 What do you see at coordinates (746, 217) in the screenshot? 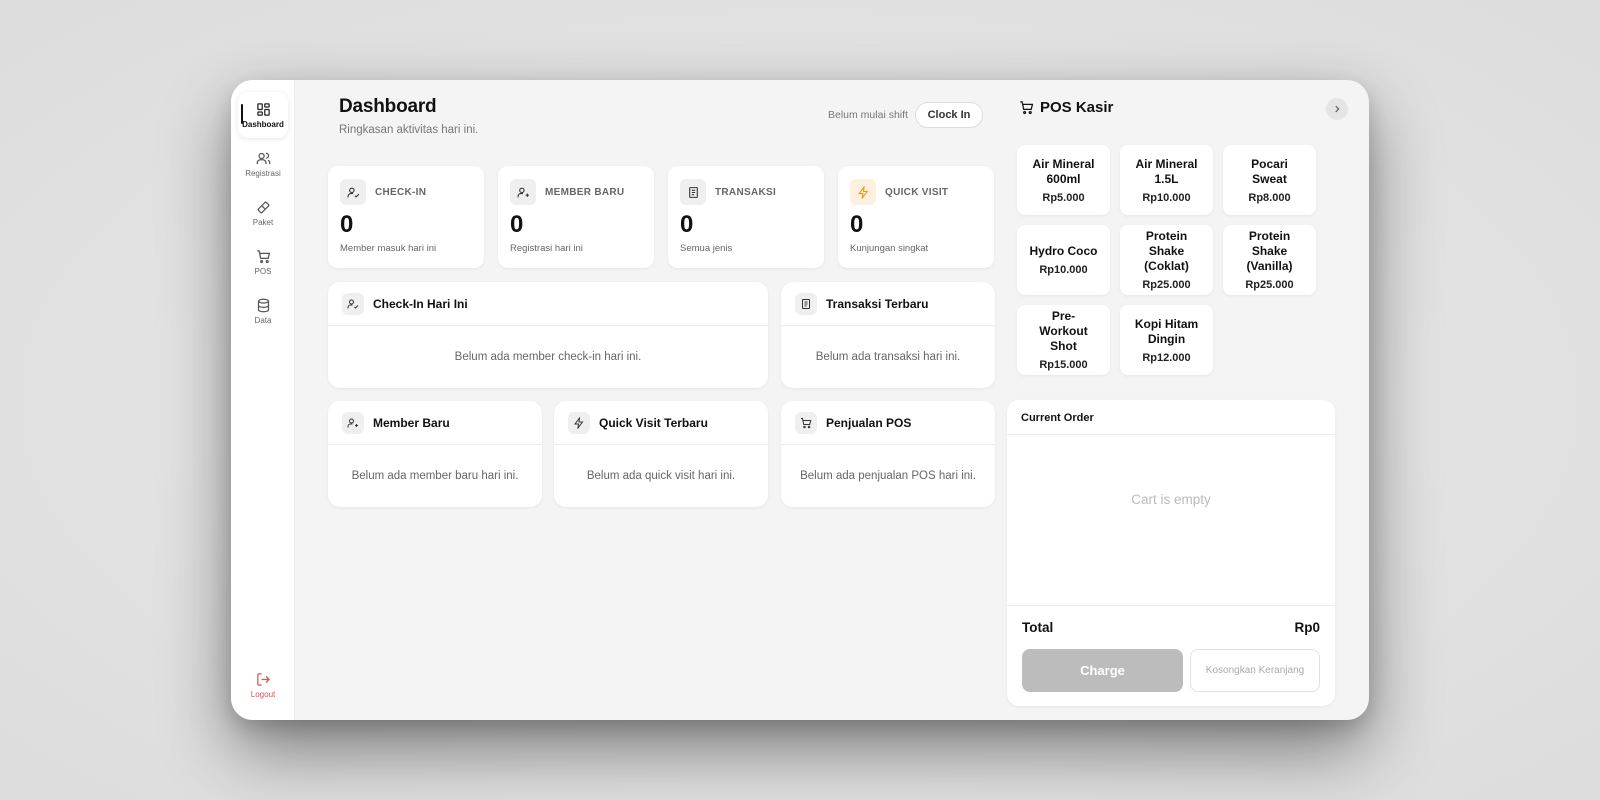
I see `stat-card-transaksi: TRANSAKSI 0 Semua jenis` at bounding box center [746, 217].